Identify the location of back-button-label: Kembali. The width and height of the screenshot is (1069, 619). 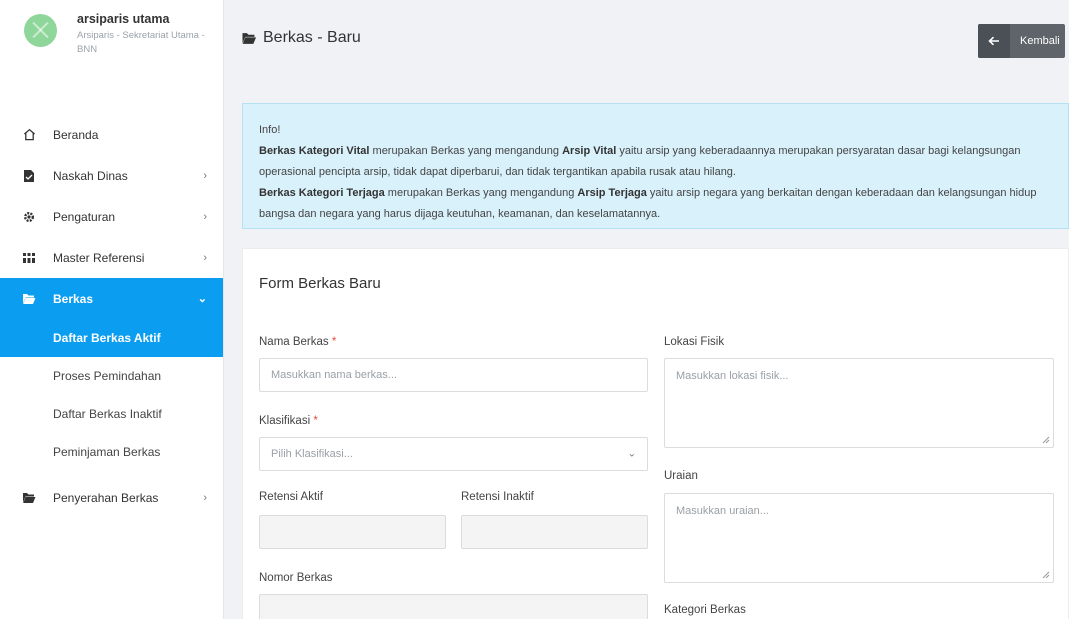
(1040, 41).